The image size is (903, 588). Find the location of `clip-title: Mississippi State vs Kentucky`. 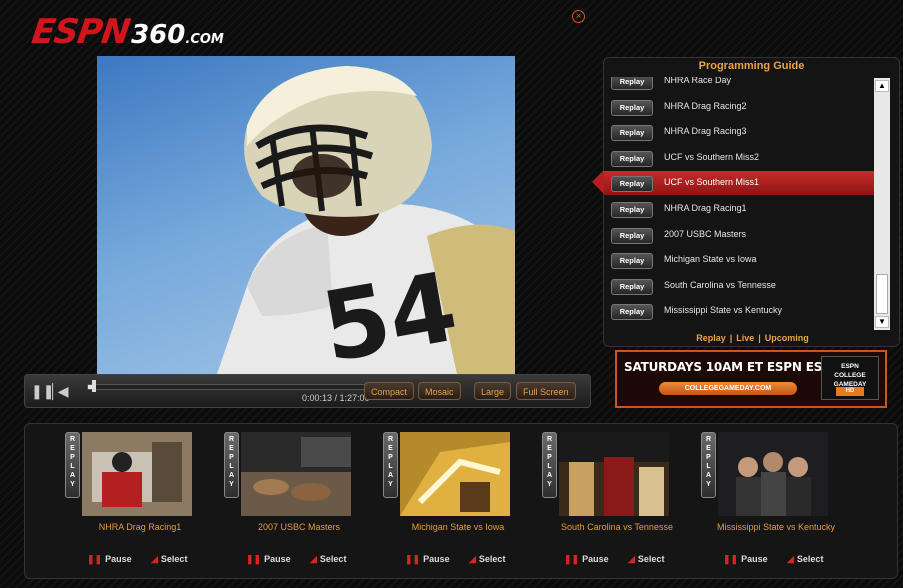

clip-title: Mississippi State vs Kentucky is located at coordinates (776, 527).